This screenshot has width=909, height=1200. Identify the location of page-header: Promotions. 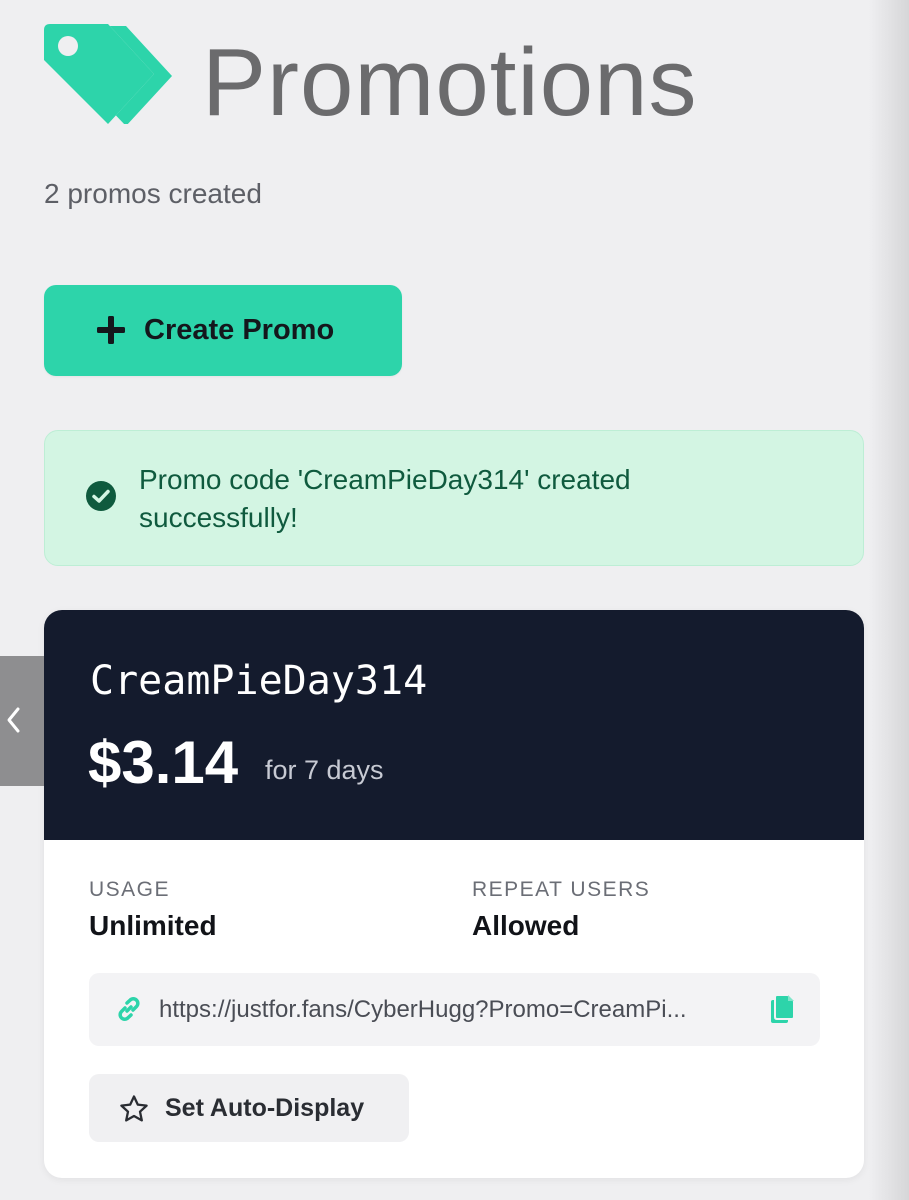
(454, 78).